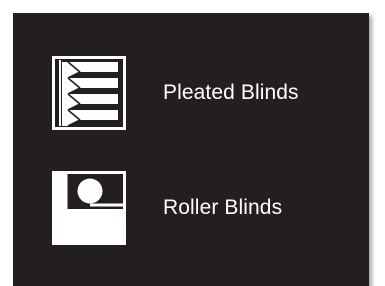 Image resolution: width=385 pixels, height=286 pixels. What do you see at coordinates (231, 92) in the screenshot?
I see `menu-item-label: Pleated Blinds` at bounding box center [231, 92].